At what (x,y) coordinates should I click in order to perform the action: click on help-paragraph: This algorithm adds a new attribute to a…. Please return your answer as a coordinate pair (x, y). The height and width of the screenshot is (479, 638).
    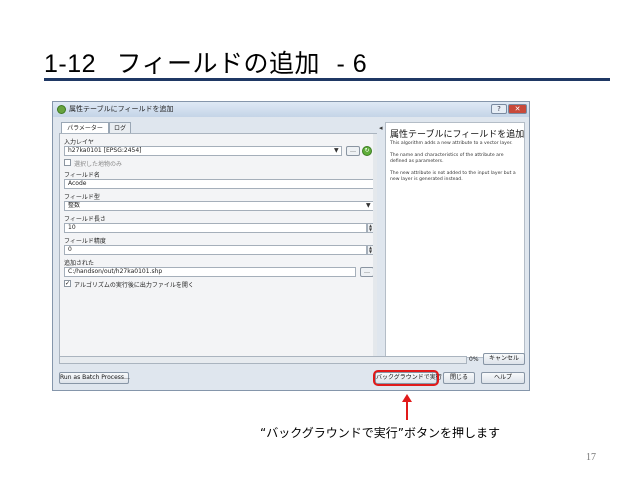
    Looking at the image, I should click on (451, 143).